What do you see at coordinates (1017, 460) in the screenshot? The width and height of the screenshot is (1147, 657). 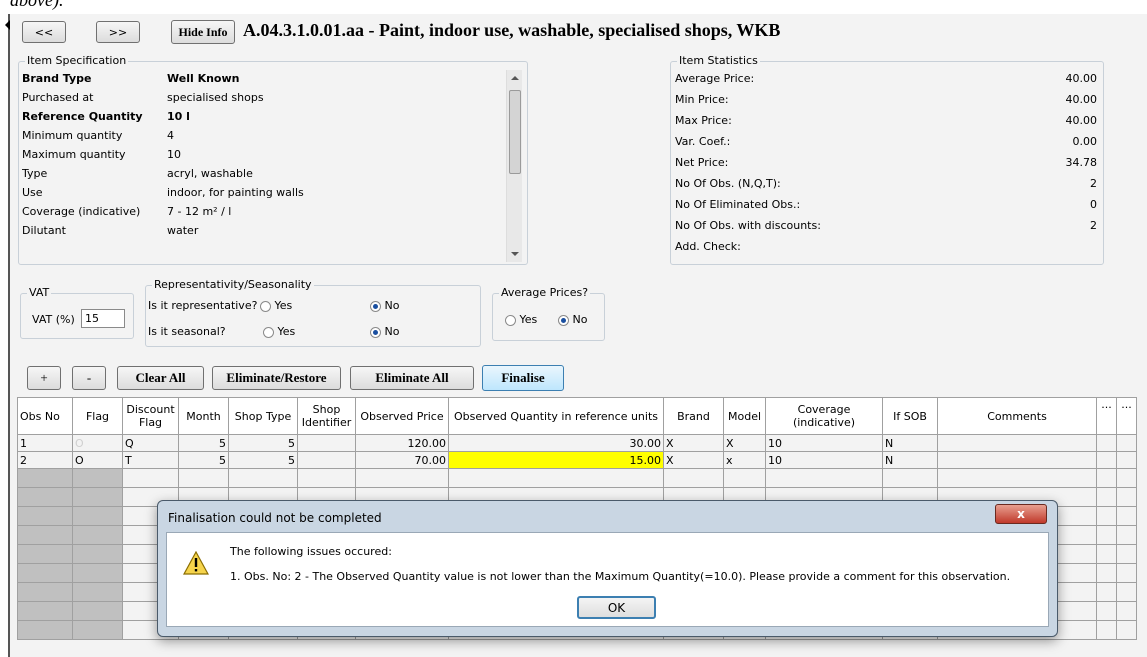 I see `cell-comments` at bounding box center [1017, 460].